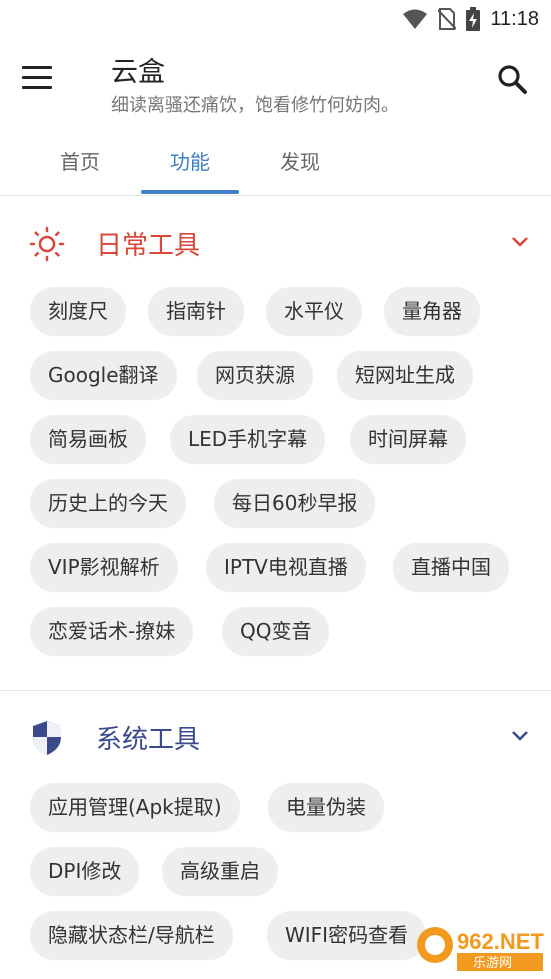  What do you see at coordinates (138, 72) in the screenshot?
I see `app-title: 云盒` at bounding box center [138, 72].